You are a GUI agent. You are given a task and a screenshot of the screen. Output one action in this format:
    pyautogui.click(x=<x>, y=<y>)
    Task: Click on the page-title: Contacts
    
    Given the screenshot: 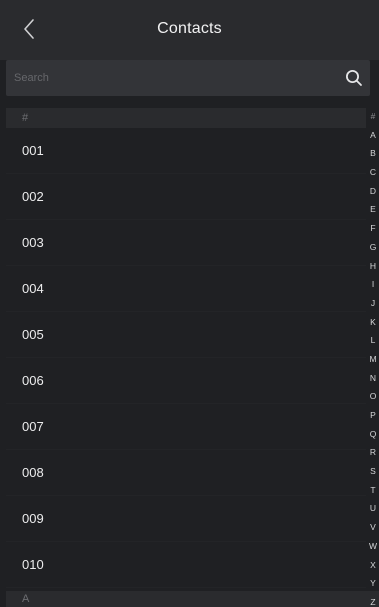 What is the action you would take?
    pyautogui.click(x=189, y=28)
    